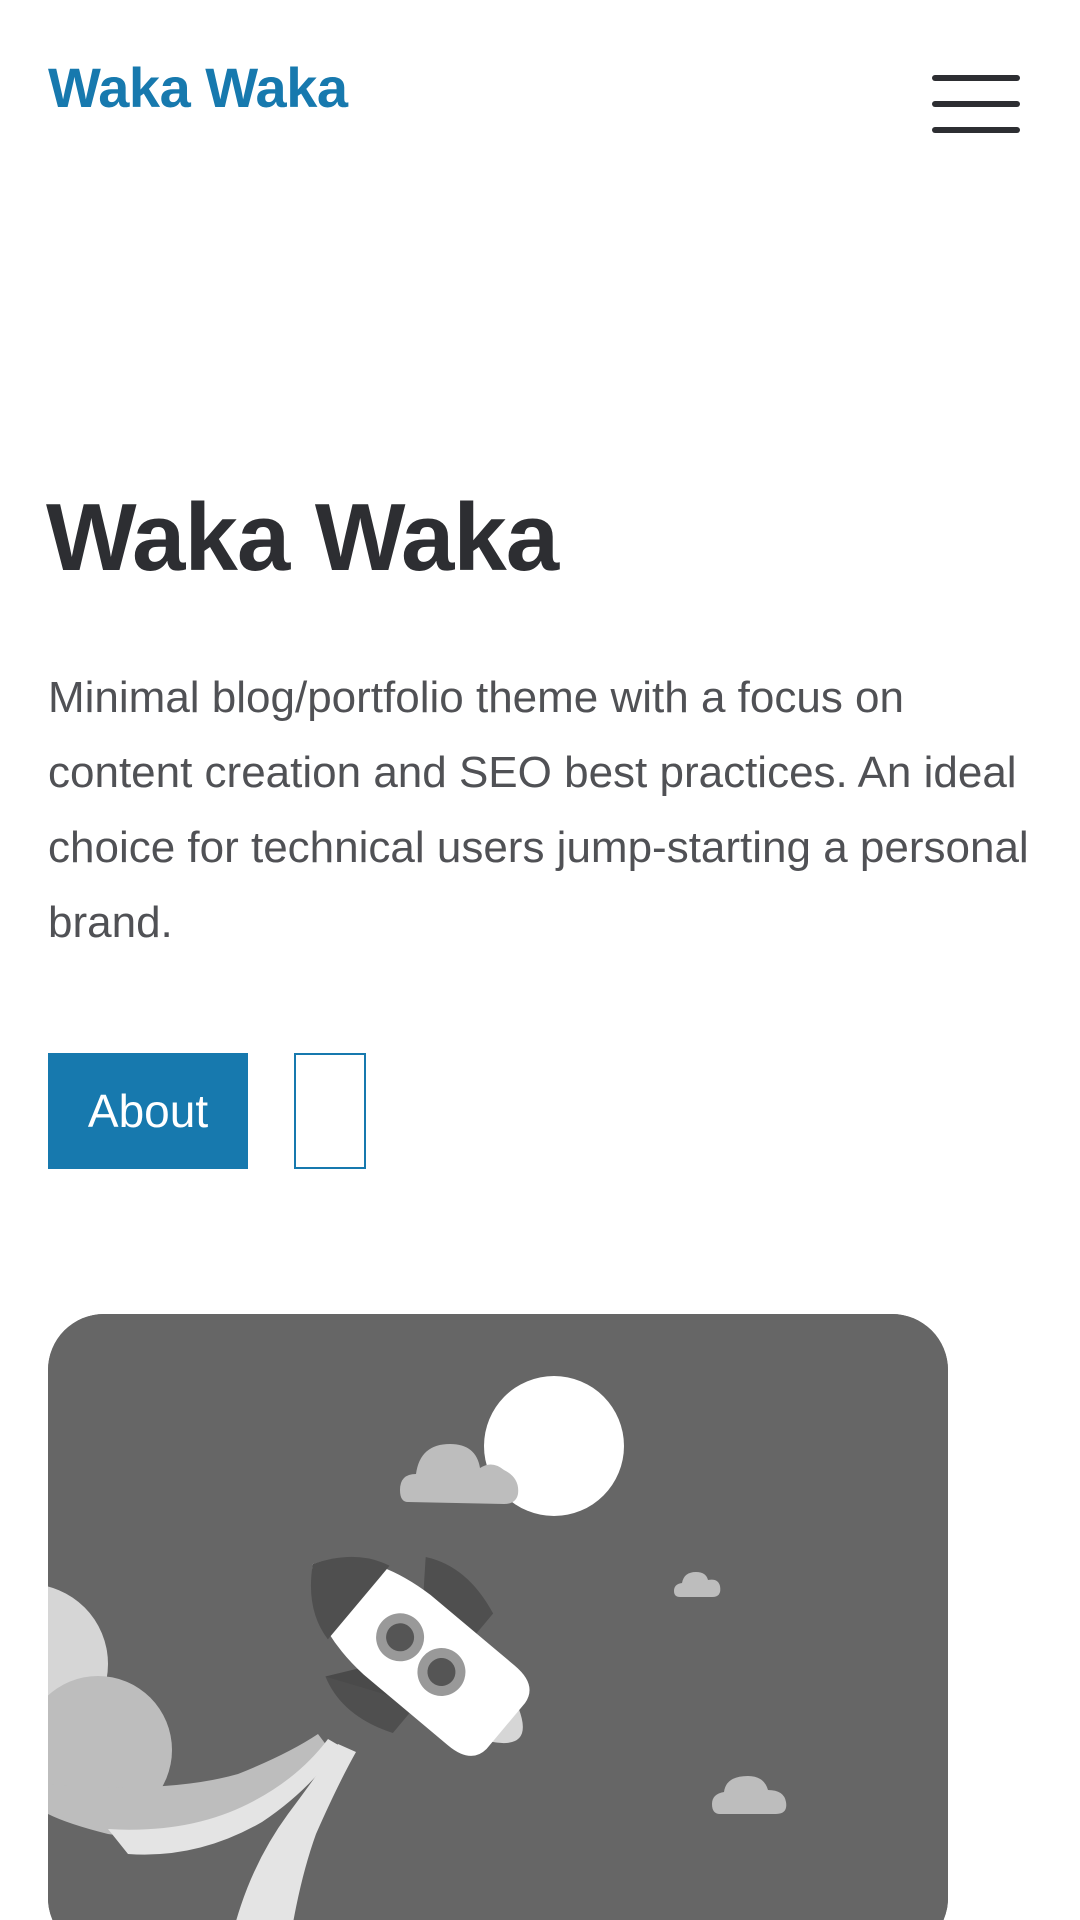 The image size is (1080, 1920). Describe the element at coordinates (540, 90) in the screenshot. I see `site-header: Waka Waka` at that location.